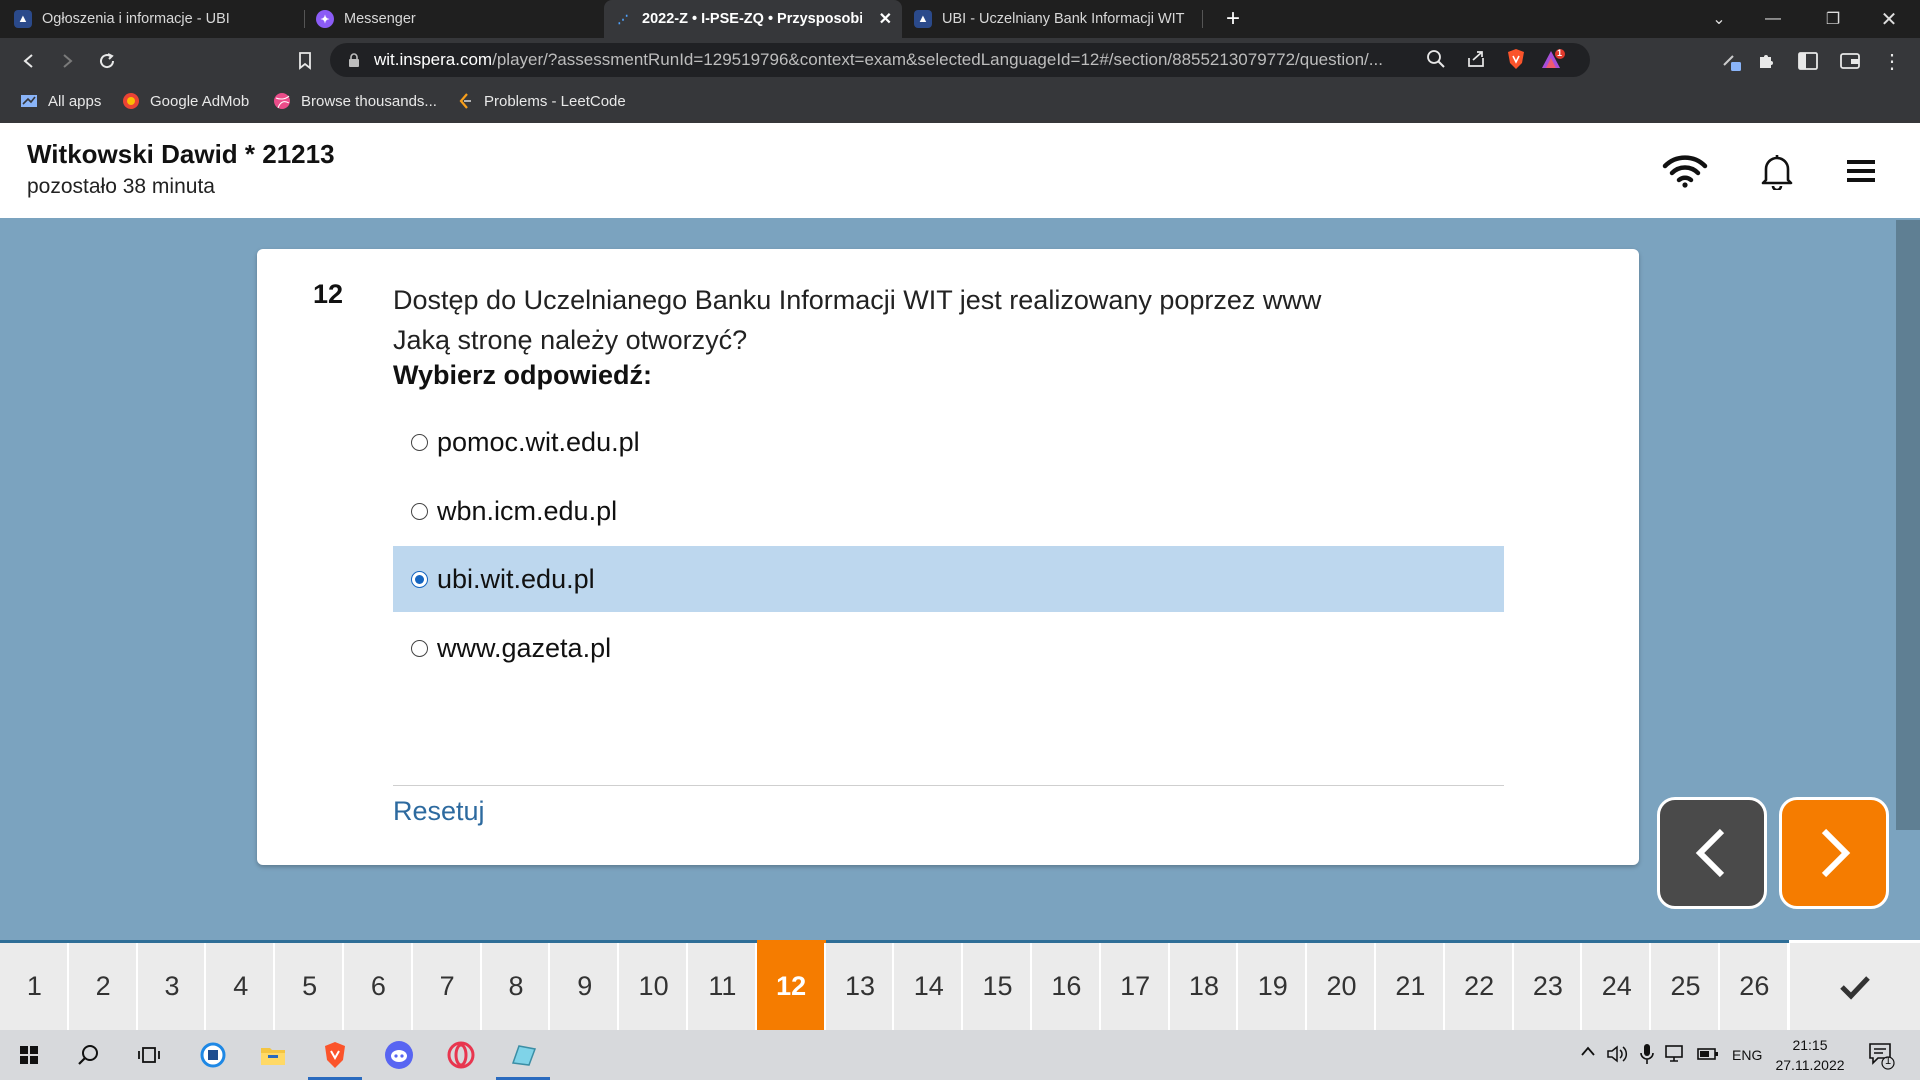 The height and width of the screenshot is (1080, 1920). Describe the element at coordinates (722, 985) in the screenshot. I see `question-nav-item: 11` at that location.